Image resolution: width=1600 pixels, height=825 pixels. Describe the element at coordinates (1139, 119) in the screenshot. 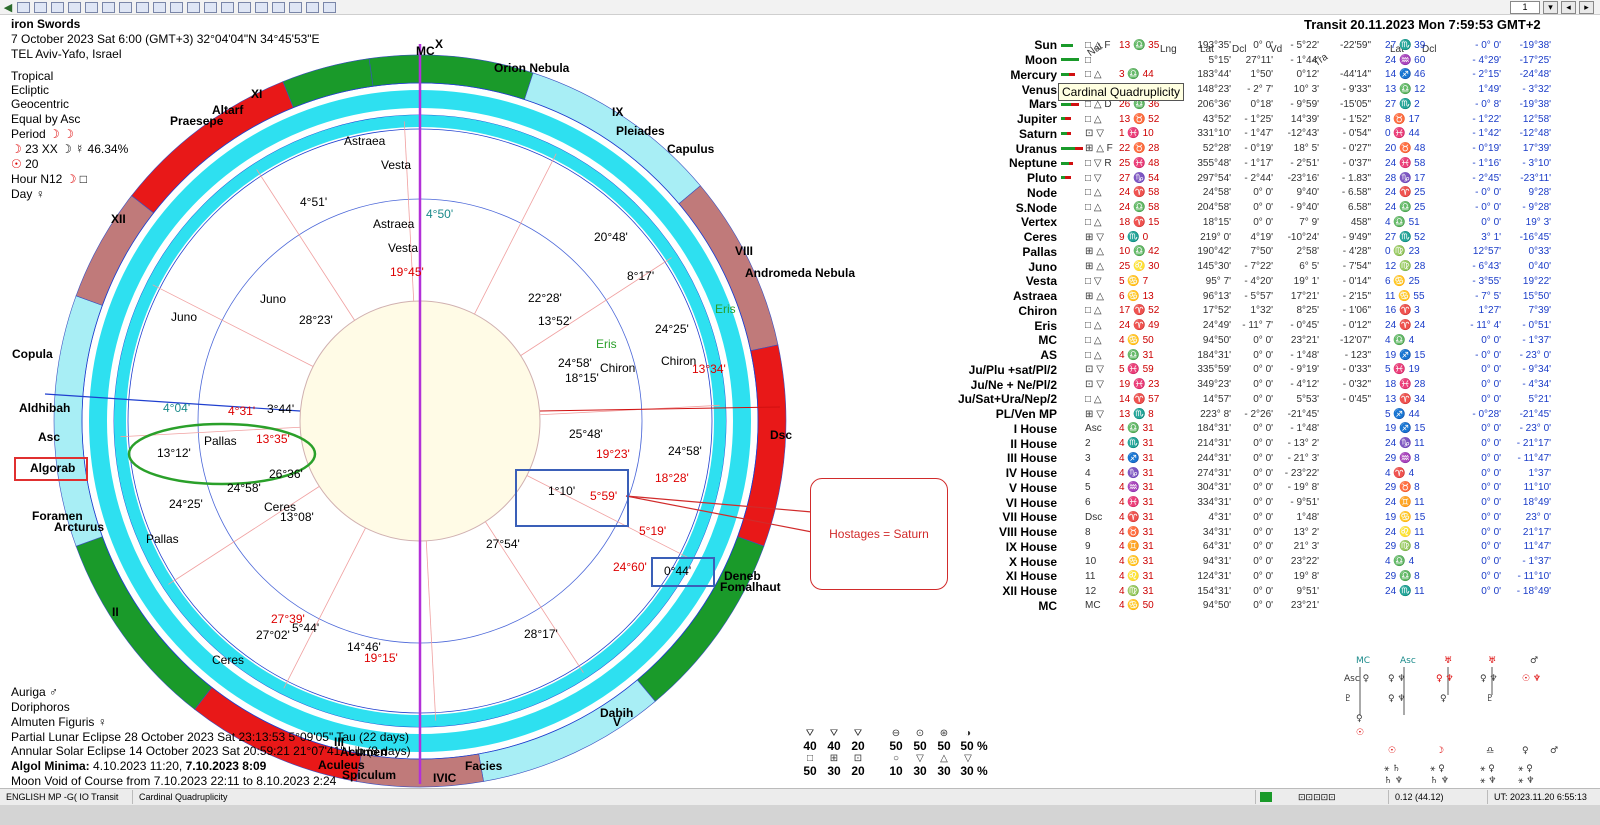

I see `natal-position: 13 ♉ 52` at that location.